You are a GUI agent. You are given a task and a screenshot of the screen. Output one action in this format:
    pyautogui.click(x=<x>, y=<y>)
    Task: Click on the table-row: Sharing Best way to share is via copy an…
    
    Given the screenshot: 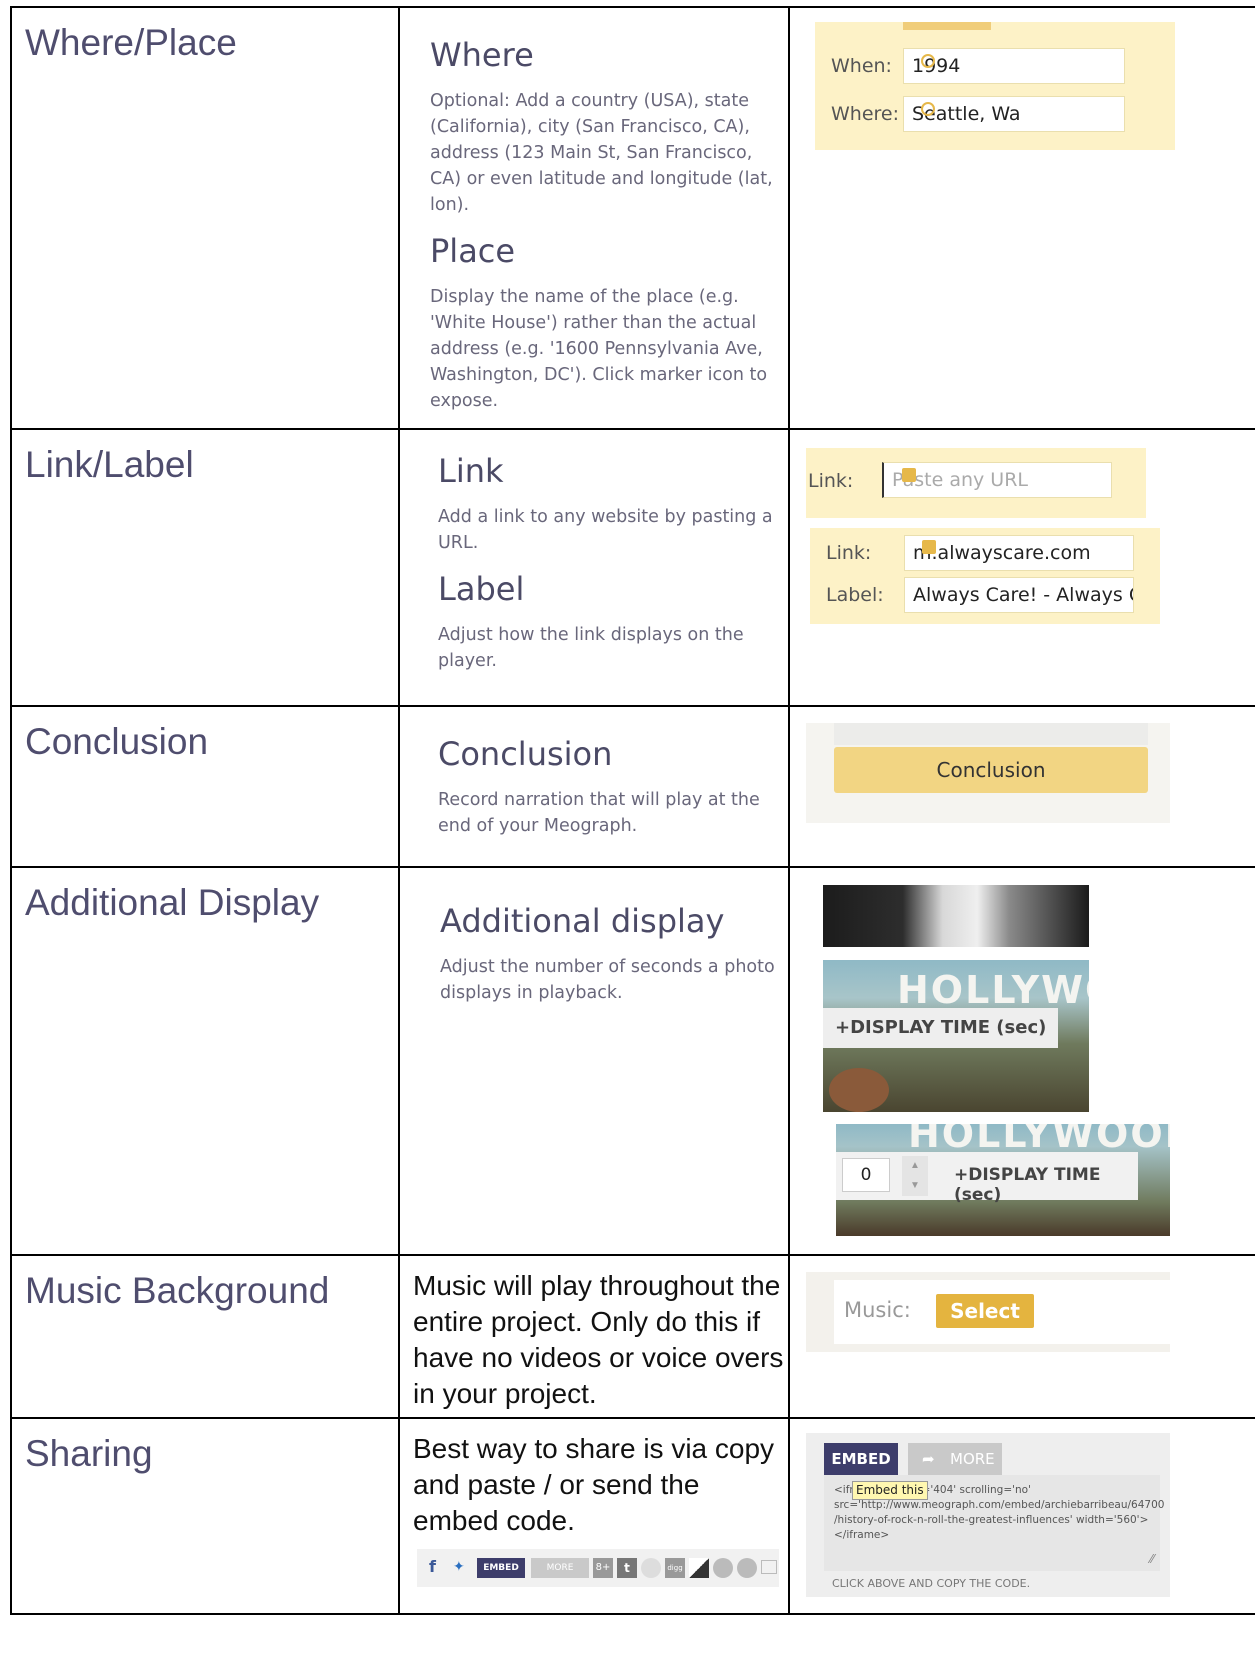 What is the action you would take?
    pyautogui.click(x=632, y=1516)
    